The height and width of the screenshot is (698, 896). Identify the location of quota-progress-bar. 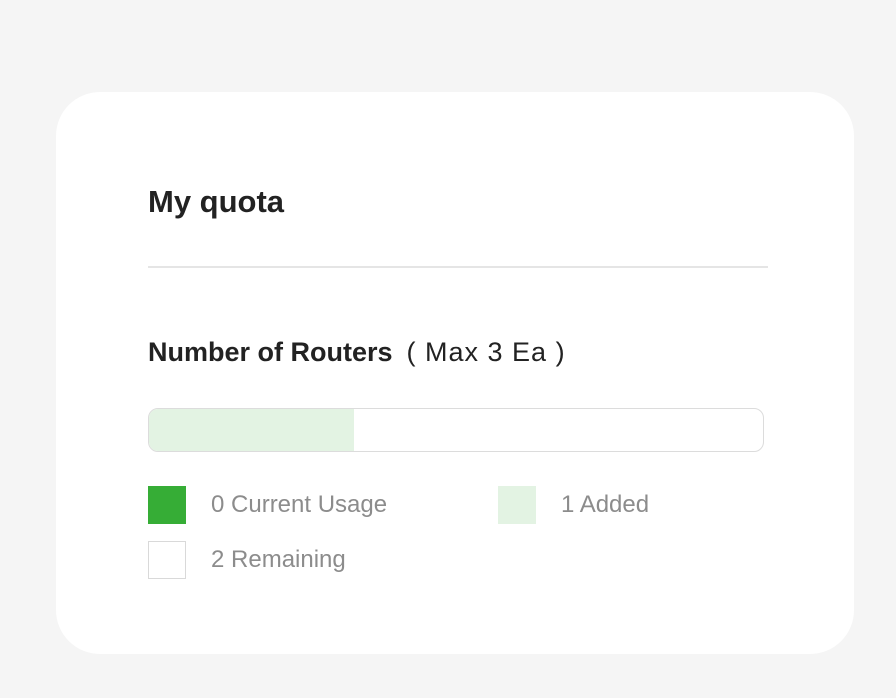
(456, 430).